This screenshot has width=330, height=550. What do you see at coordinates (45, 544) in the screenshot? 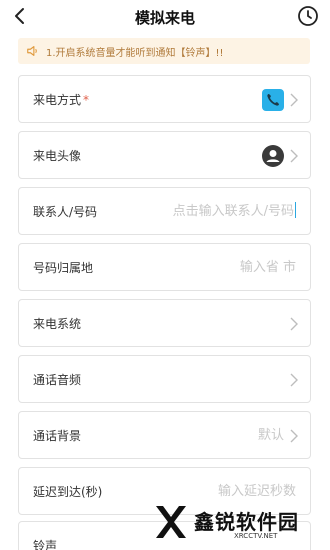
I see `row-label: 铃声` at bounding box center [45, 544].